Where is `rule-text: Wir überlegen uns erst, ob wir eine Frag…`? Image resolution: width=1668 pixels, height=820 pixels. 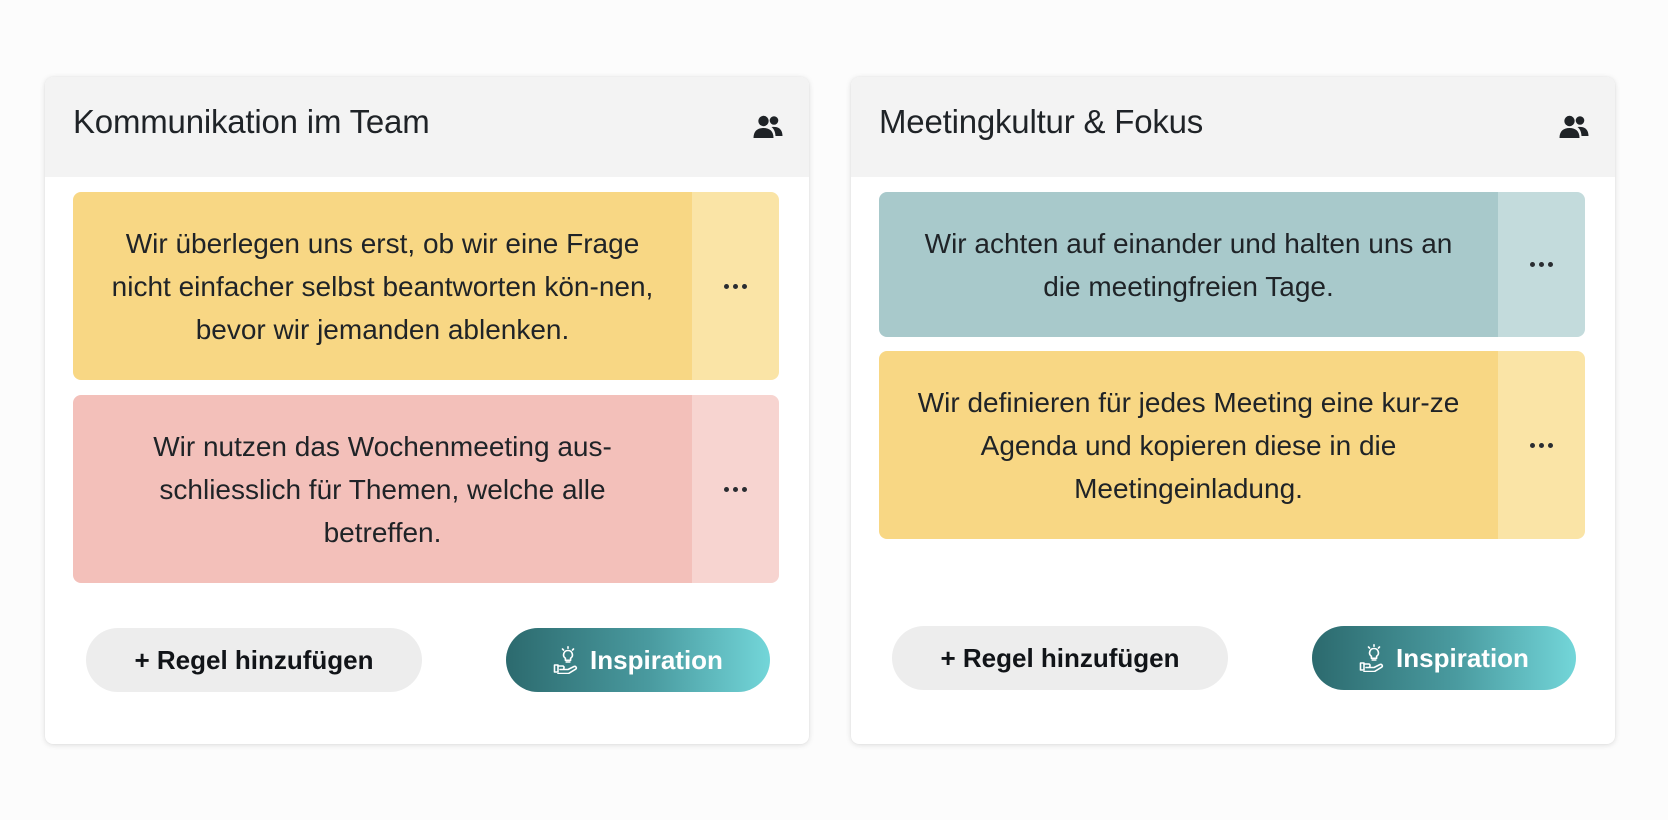
rule-text: Wir überlegen uns erst, ob wir eine Frag… is located at coordinates (382, 286).